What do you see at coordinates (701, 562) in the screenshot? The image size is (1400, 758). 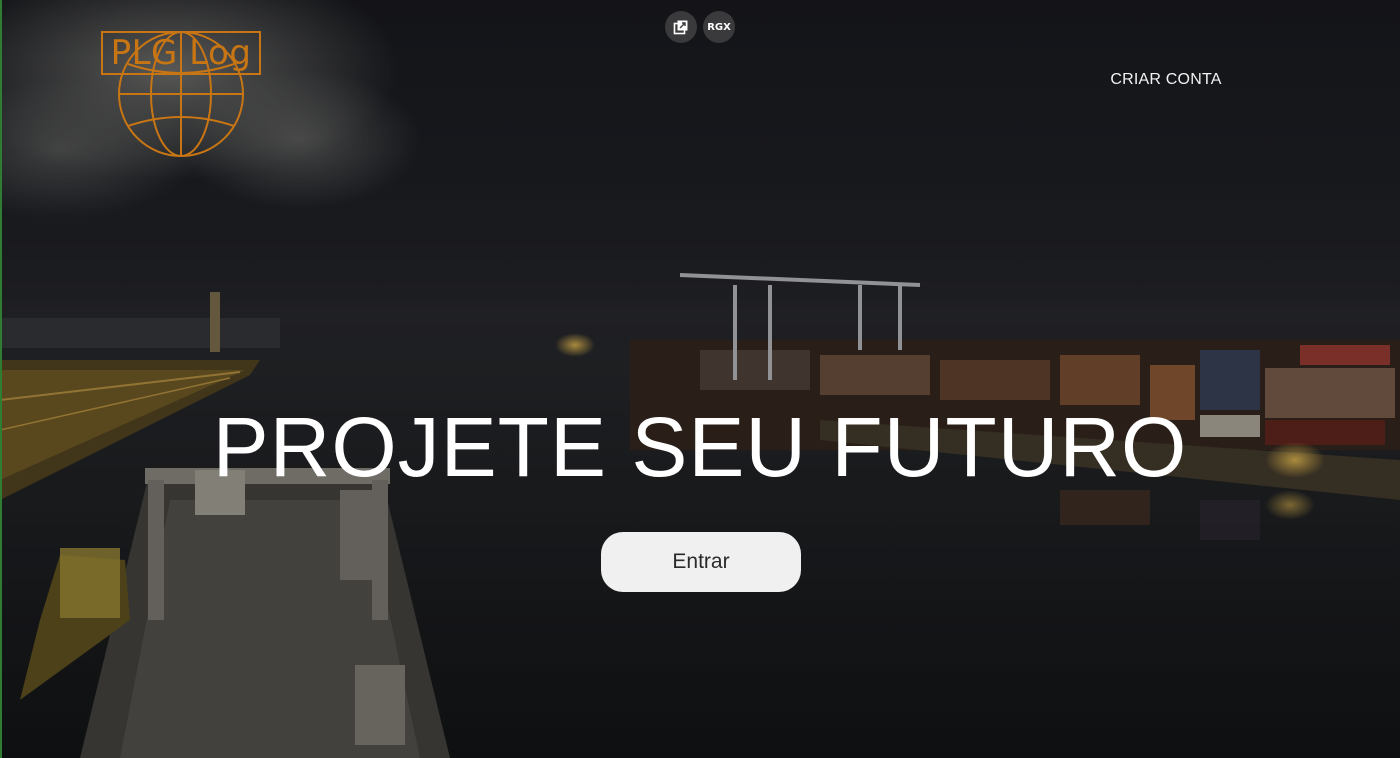 I see `enter-button: Entrar` at bounding box center [701, 562].